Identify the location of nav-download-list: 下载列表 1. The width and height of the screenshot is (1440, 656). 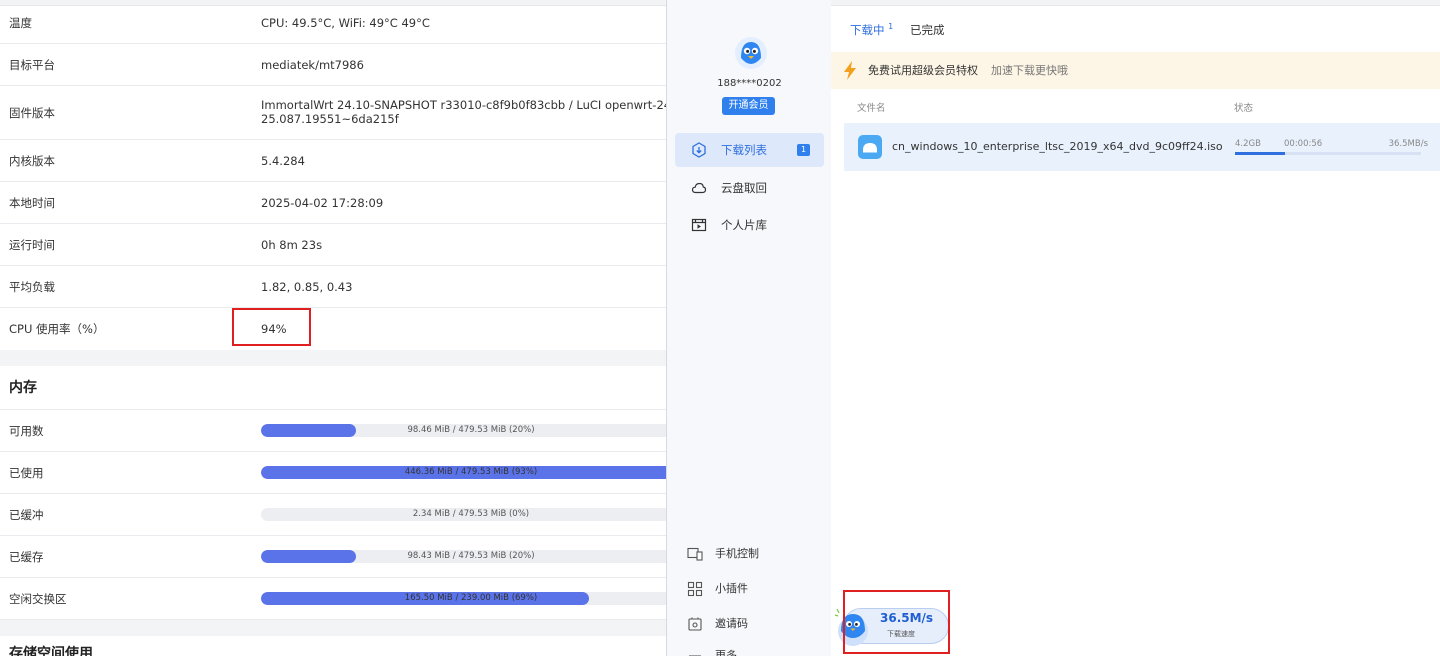
(749, 150).